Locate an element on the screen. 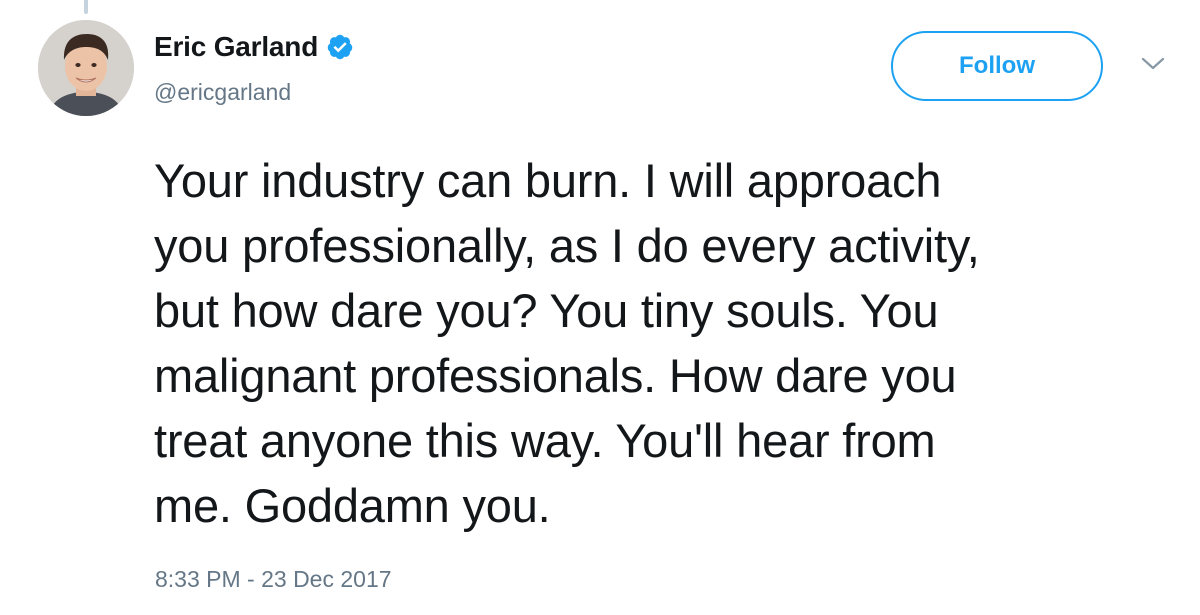  author-display-name: Eric Garland is located at coordinates (236, 47).